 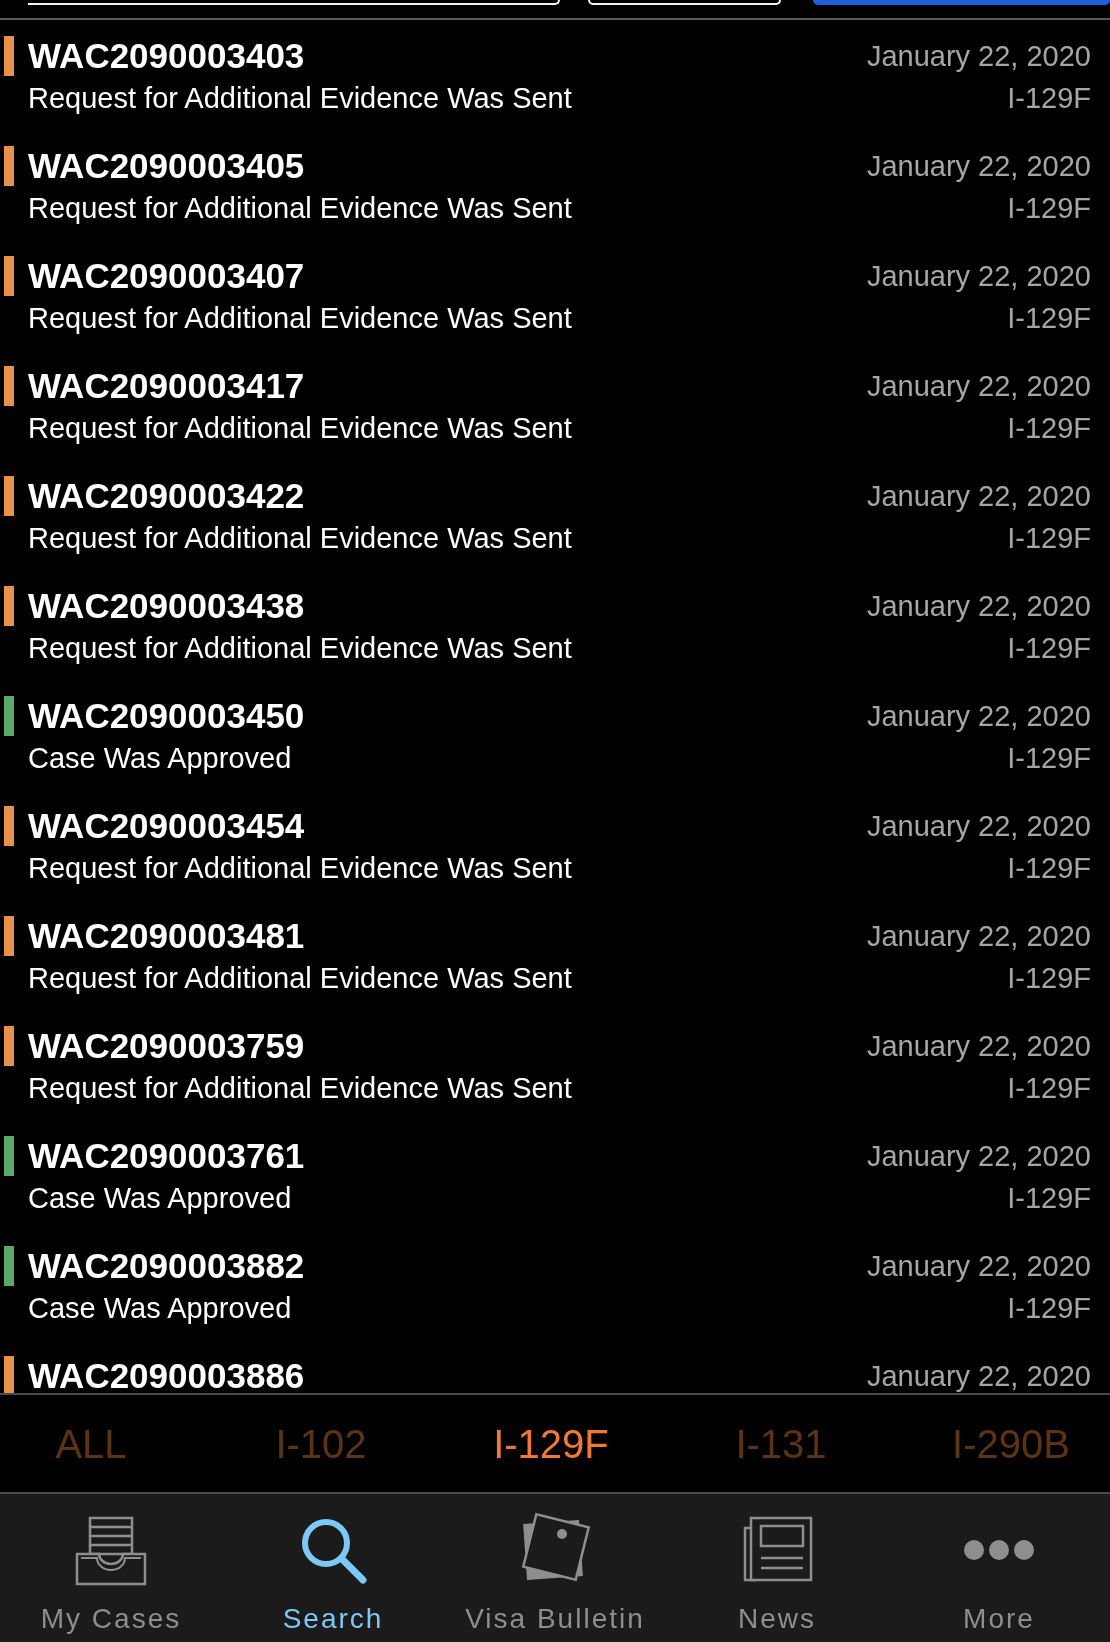 I want to click on case-number: WAC2090003882, so click(x=167, y=1266).